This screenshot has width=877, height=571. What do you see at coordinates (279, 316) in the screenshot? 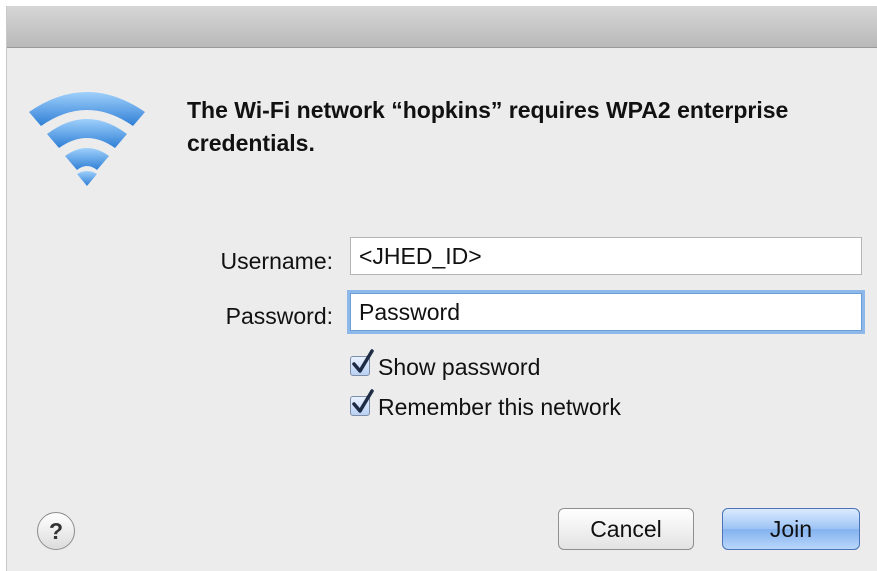
I see `password-label: Password:` at bounding box center [279, 316].